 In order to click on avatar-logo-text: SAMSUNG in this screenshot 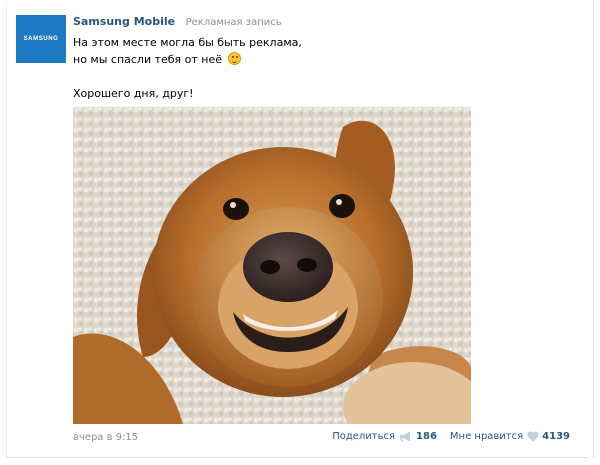, I will do `click(41, 39)`.